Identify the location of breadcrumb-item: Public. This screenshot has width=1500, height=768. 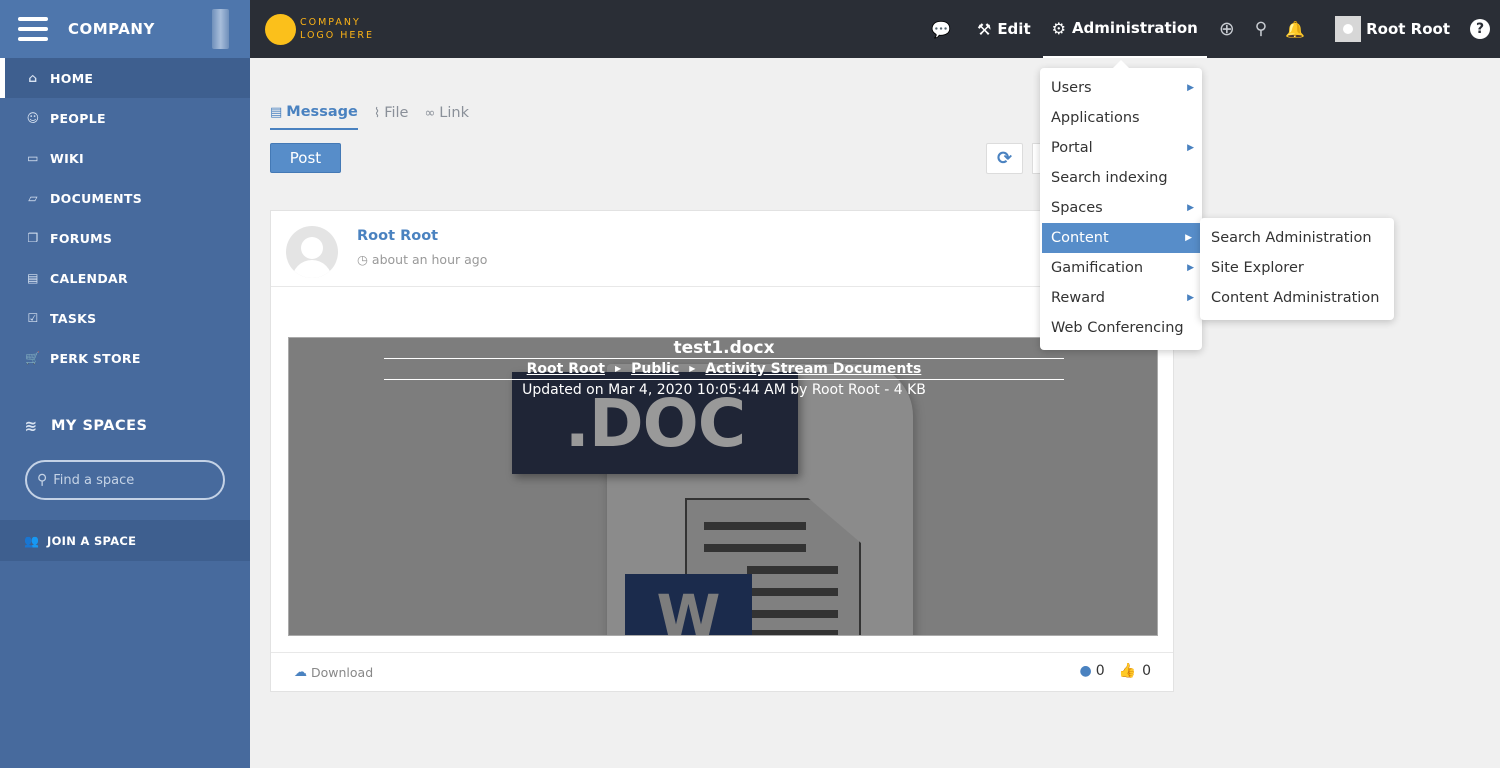
(655, 369).